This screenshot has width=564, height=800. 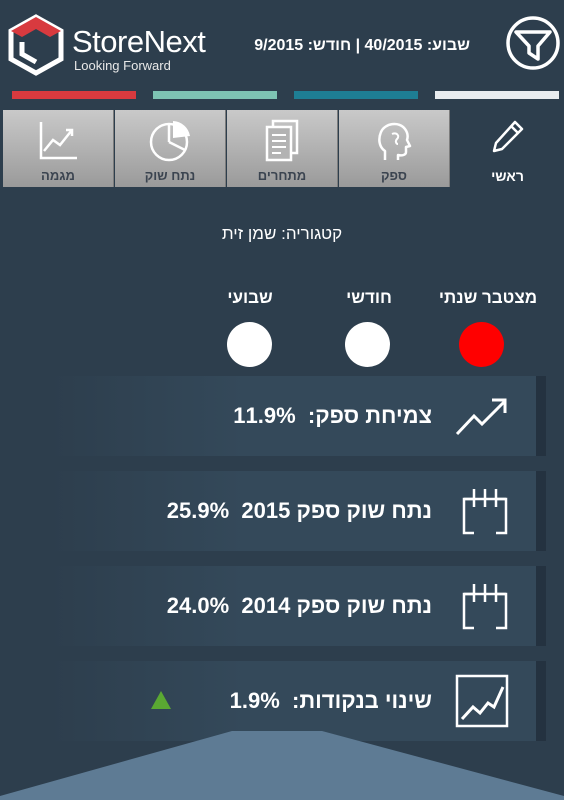 What do you see at coordinates (58, 175) in the screenshot?
I see `tab-label: מגמה` at bounding box center [58, 175].